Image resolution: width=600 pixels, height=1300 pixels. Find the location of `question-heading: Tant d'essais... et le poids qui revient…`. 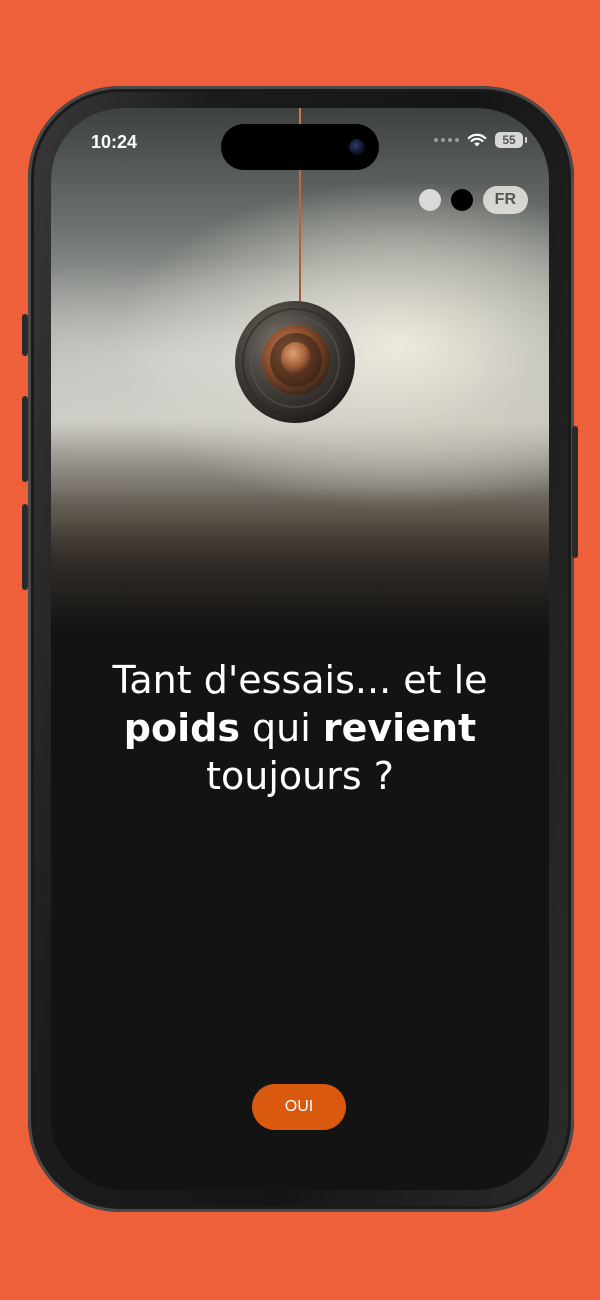

question-heading: Tant d'essais... et le poids qui revient… is located at coordinates (300, 728).